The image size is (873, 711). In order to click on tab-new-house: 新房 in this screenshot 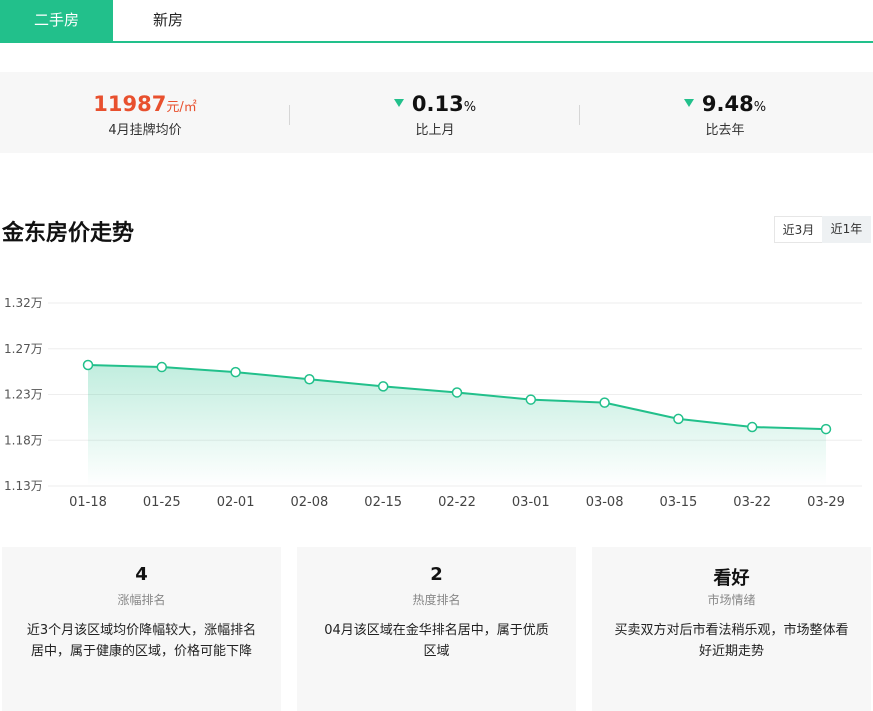, I will do `click(168, 20)`.